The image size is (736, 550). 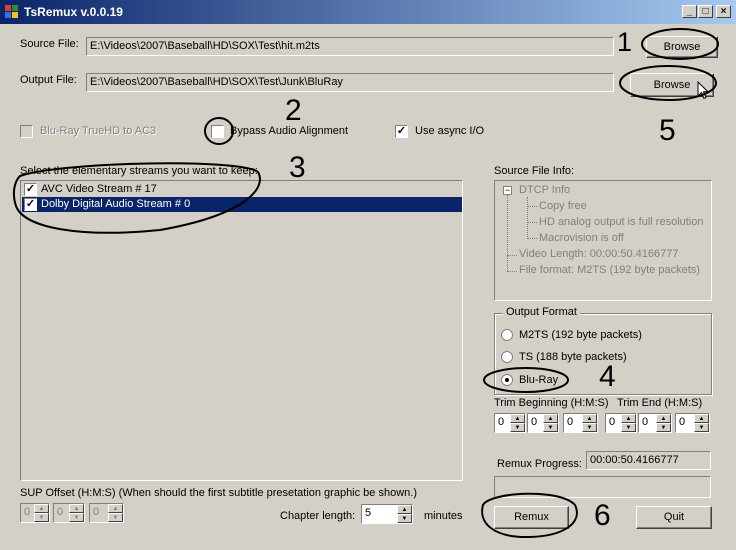 What do you see at coordinates (507, 380) in the screenshot?
I see `radio-bluray` at bounding box center [507, 380].